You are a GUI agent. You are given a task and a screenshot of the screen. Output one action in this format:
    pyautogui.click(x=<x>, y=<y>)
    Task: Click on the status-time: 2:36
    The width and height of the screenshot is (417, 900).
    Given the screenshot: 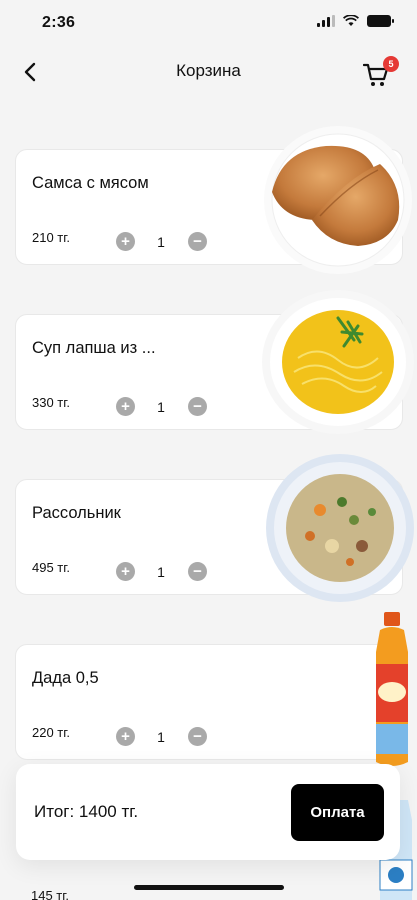 What is the action you would take?
    pyautogui.click(x=59, y=22)
    